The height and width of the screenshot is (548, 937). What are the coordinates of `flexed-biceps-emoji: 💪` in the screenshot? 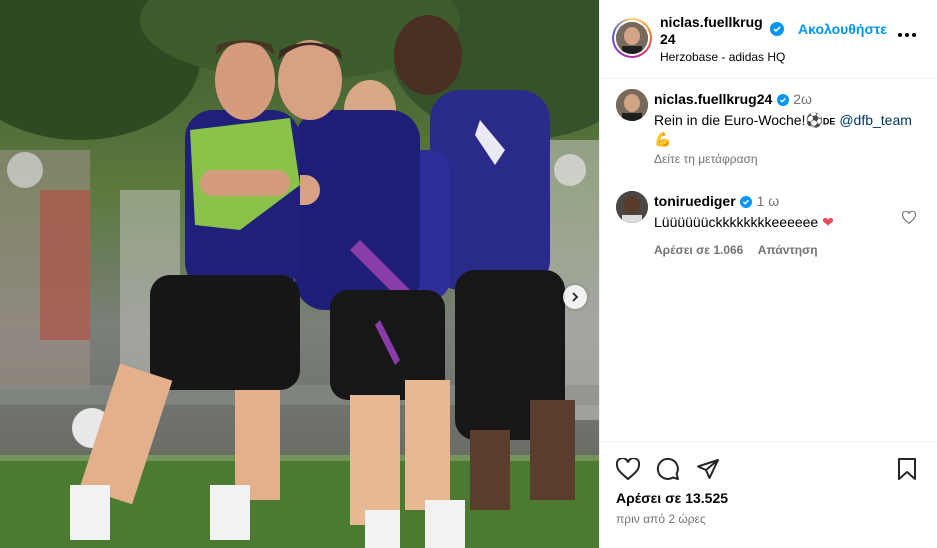 It's located at (663, 139).